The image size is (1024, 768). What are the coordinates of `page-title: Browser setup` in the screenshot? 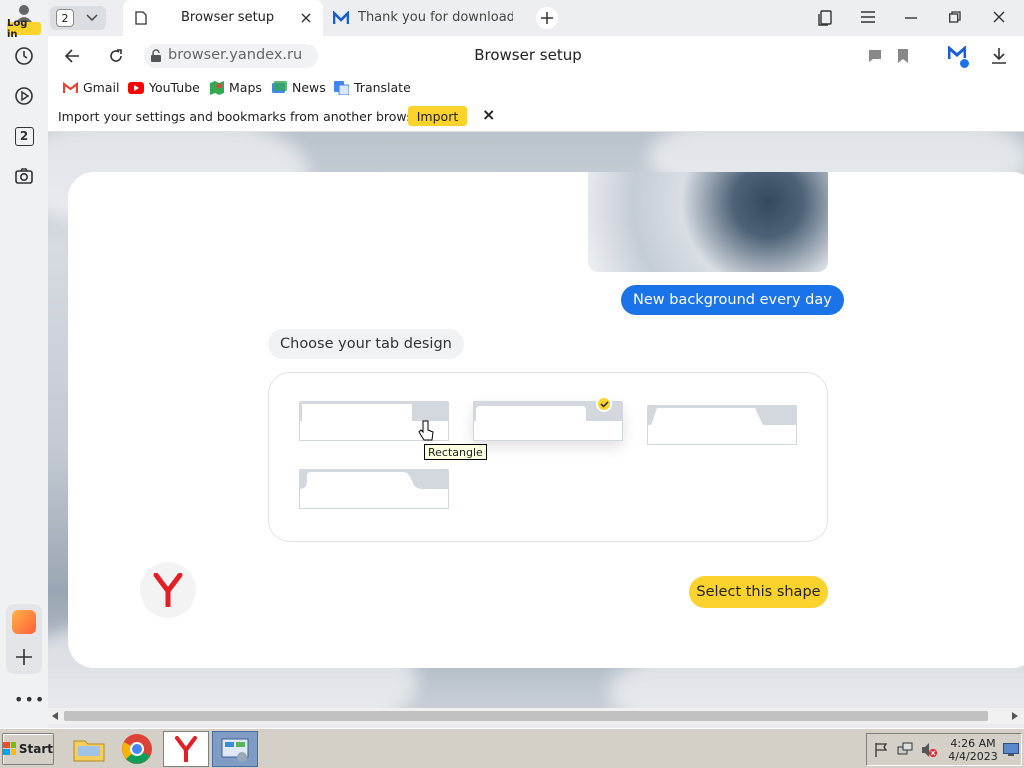 It's located at (528, 55).